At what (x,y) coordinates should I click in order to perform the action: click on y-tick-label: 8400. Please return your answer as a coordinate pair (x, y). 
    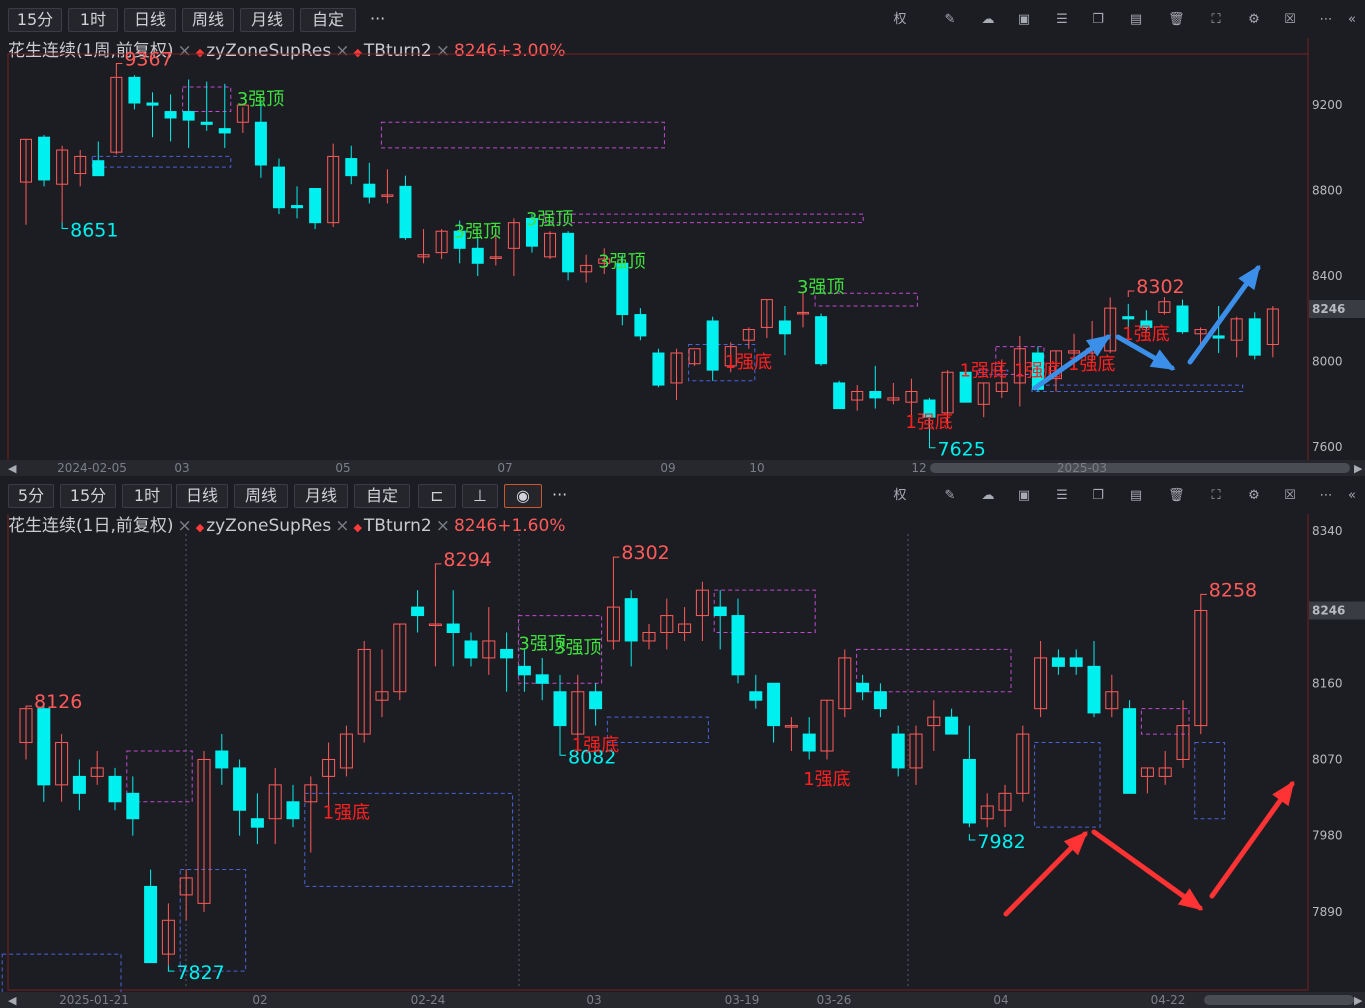
    Looking at the image, I should click on (1327, 276).